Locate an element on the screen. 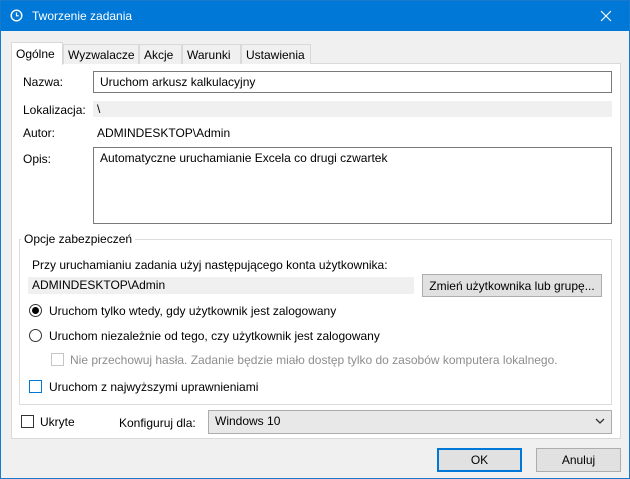 This screenshot has width=630, height=479. radio-selected-dot is located at coordinates (35, 310).